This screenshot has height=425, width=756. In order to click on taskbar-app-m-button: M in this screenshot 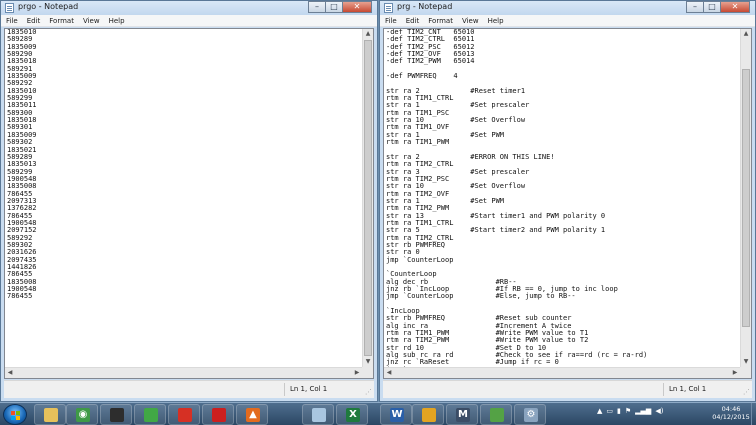, I will do `click(462, 414)`.